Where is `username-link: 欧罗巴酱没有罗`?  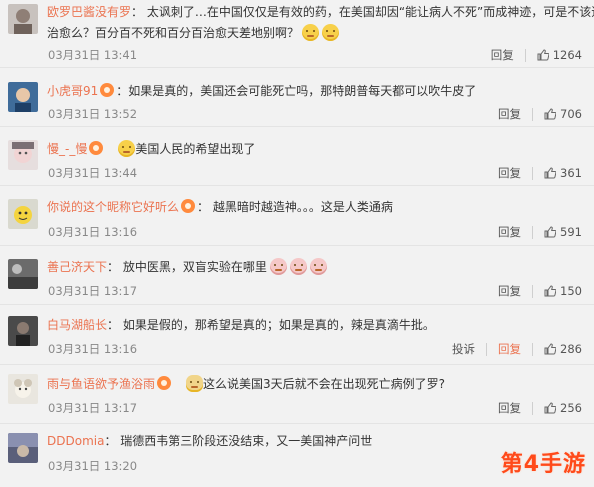 username-link: 欧罗巴酱没有罗 is located at coordinates (89, 12).